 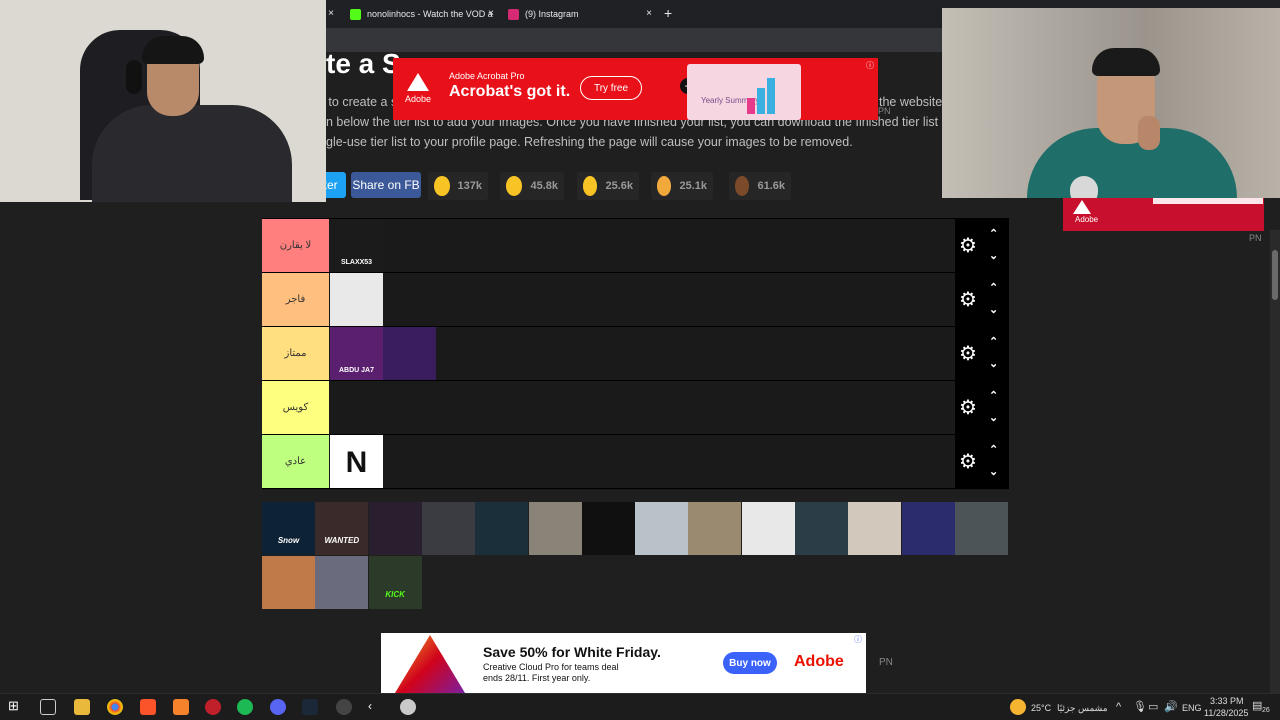 I want to click on capcut-icon: ‹, so click(x=376, y=707).